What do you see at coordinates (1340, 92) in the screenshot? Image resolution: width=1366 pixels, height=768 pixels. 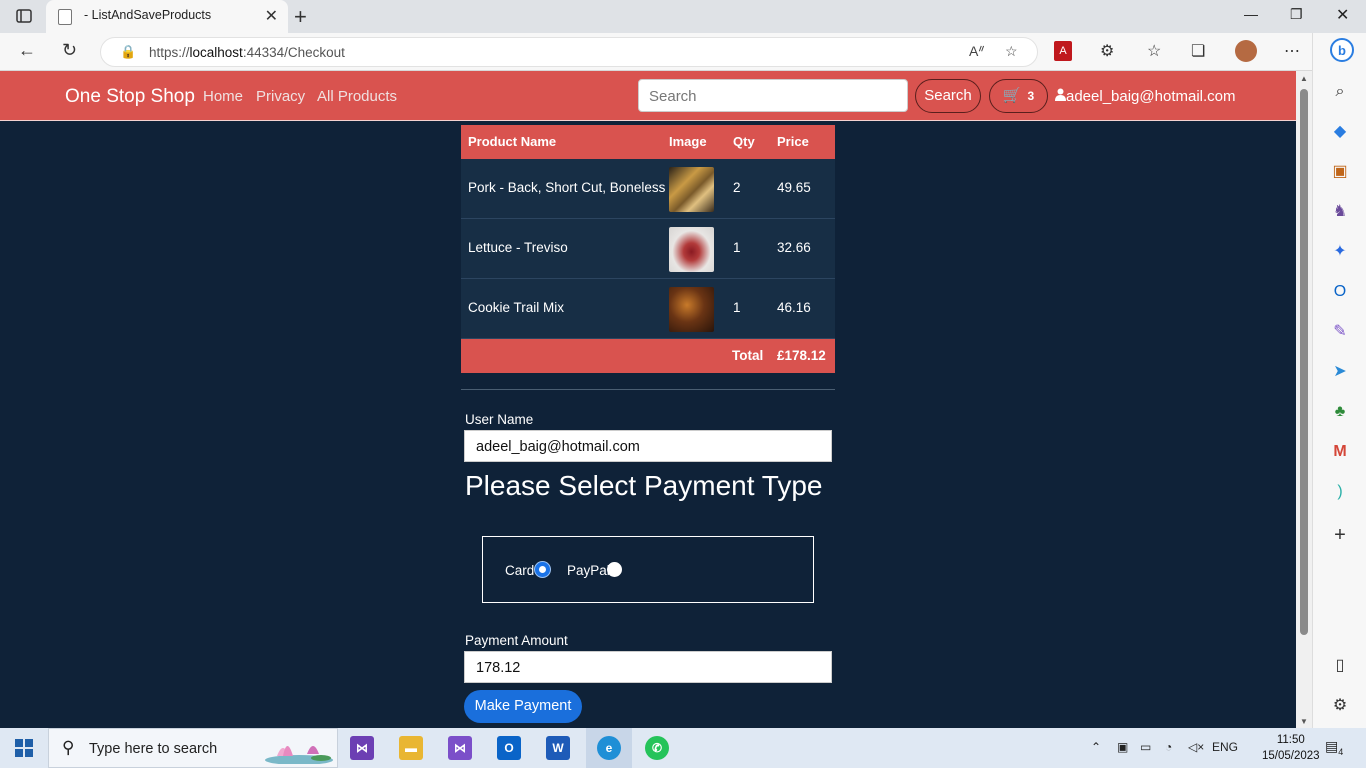 I see `search-icon: ⌕` at bounding box center [1340, 92].